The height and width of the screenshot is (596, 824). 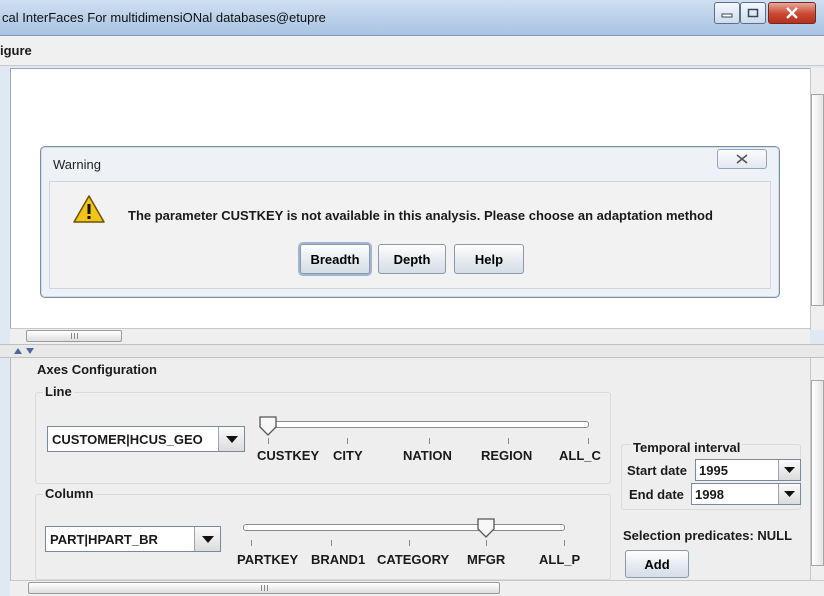 I want to click on lower-vertical-scrollbar, so click(x=817, y=469).